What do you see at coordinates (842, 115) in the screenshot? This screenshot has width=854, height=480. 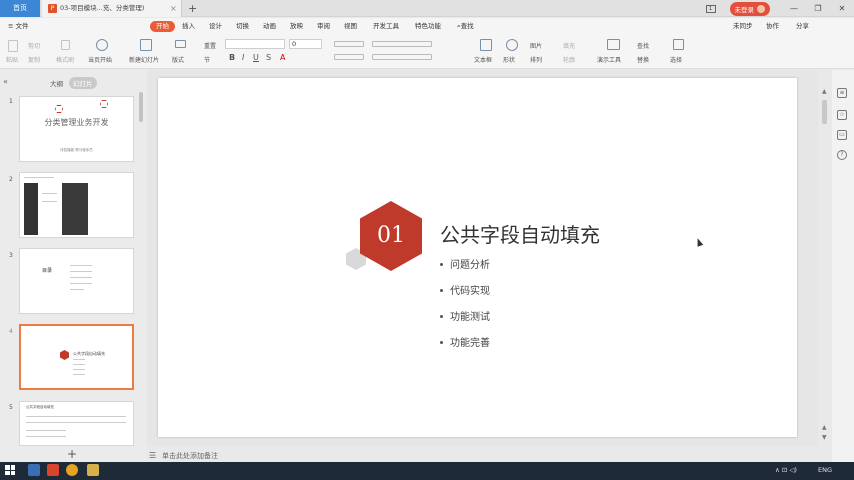 I see `animation-pane-icon: ☆` at bounding box center [842, 115].